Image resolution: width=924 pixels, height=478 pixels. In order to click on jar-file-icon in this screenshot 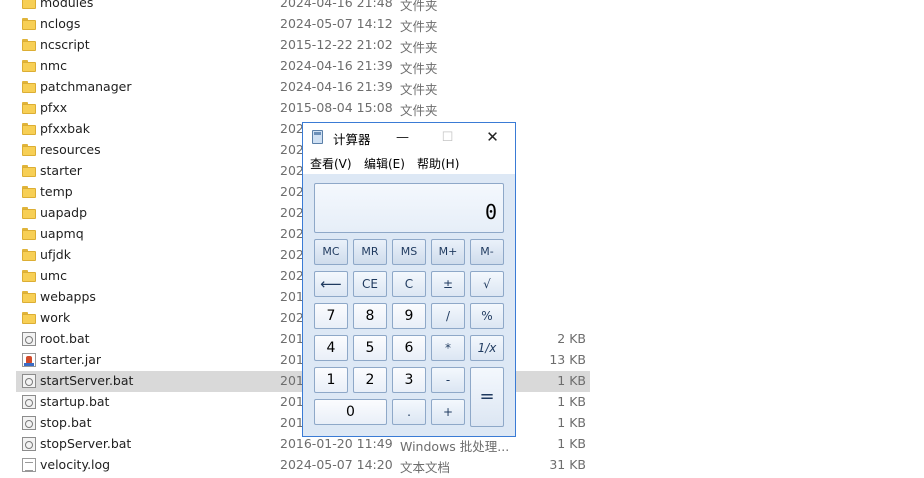, I will do `click(29, 360)`.